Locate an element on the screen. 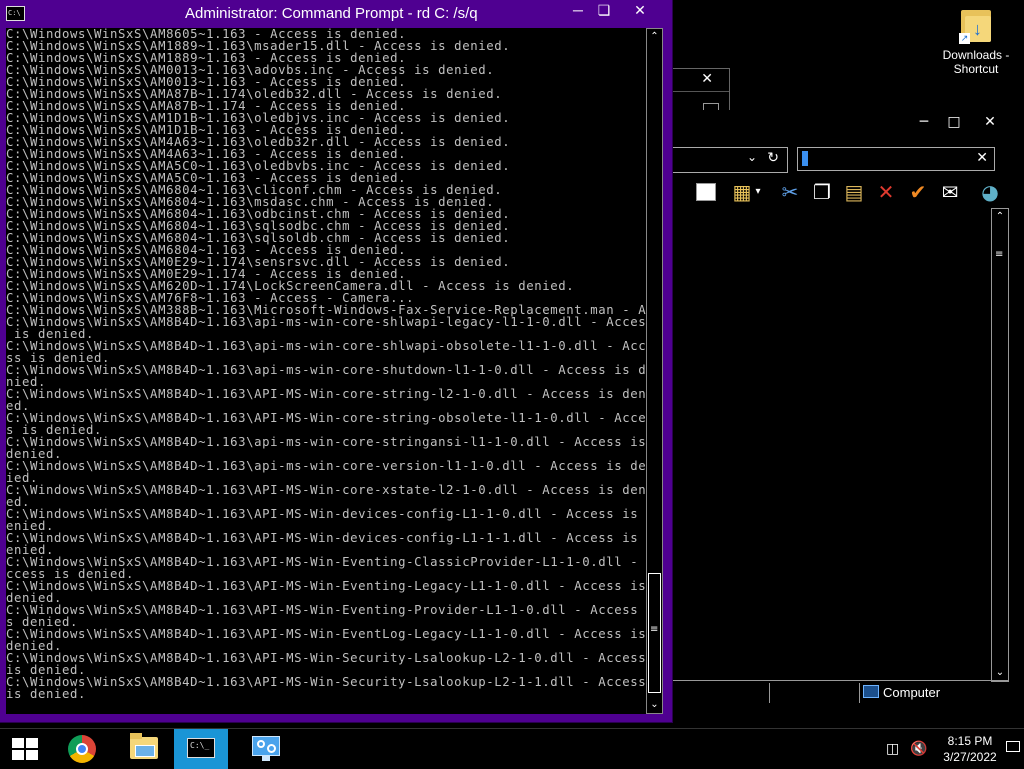 The height and width of the screenshot is (769, 1024). properties-check-icon: ✔ is located at coordinates (918, 192).